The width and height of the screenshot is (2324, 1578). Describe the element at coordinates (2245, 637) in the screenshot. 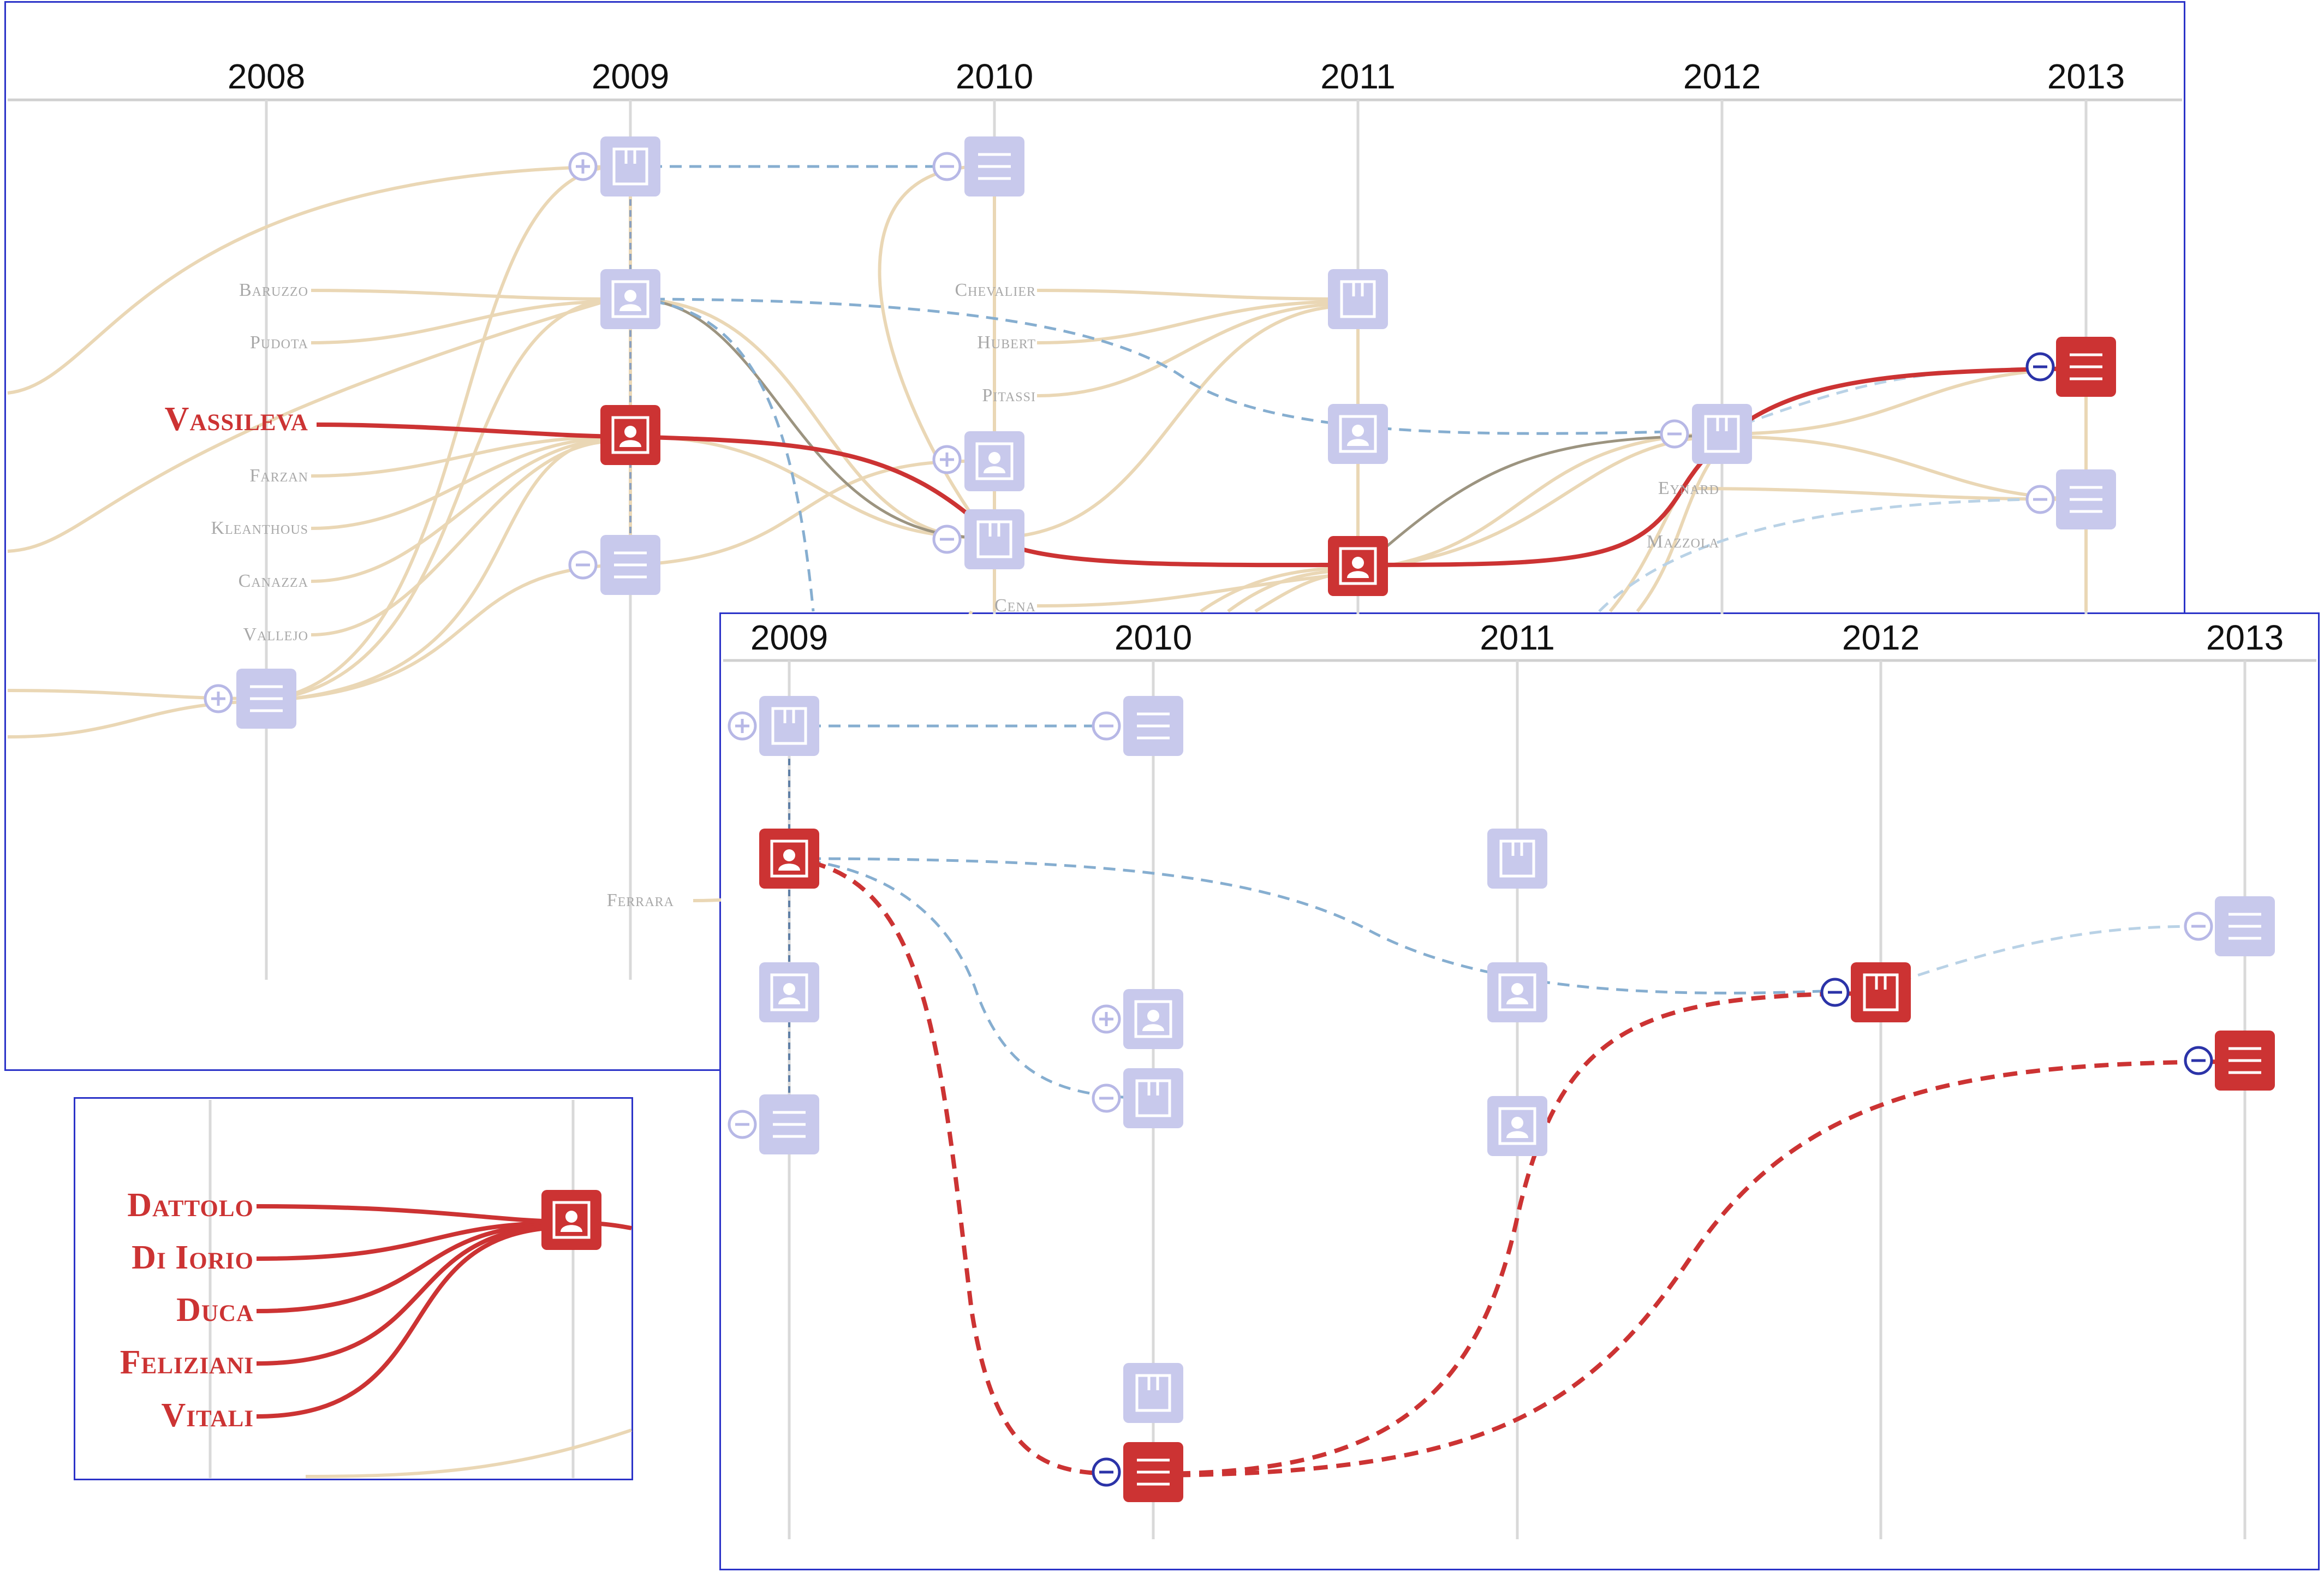

I see `year-label: 2013` at that location.